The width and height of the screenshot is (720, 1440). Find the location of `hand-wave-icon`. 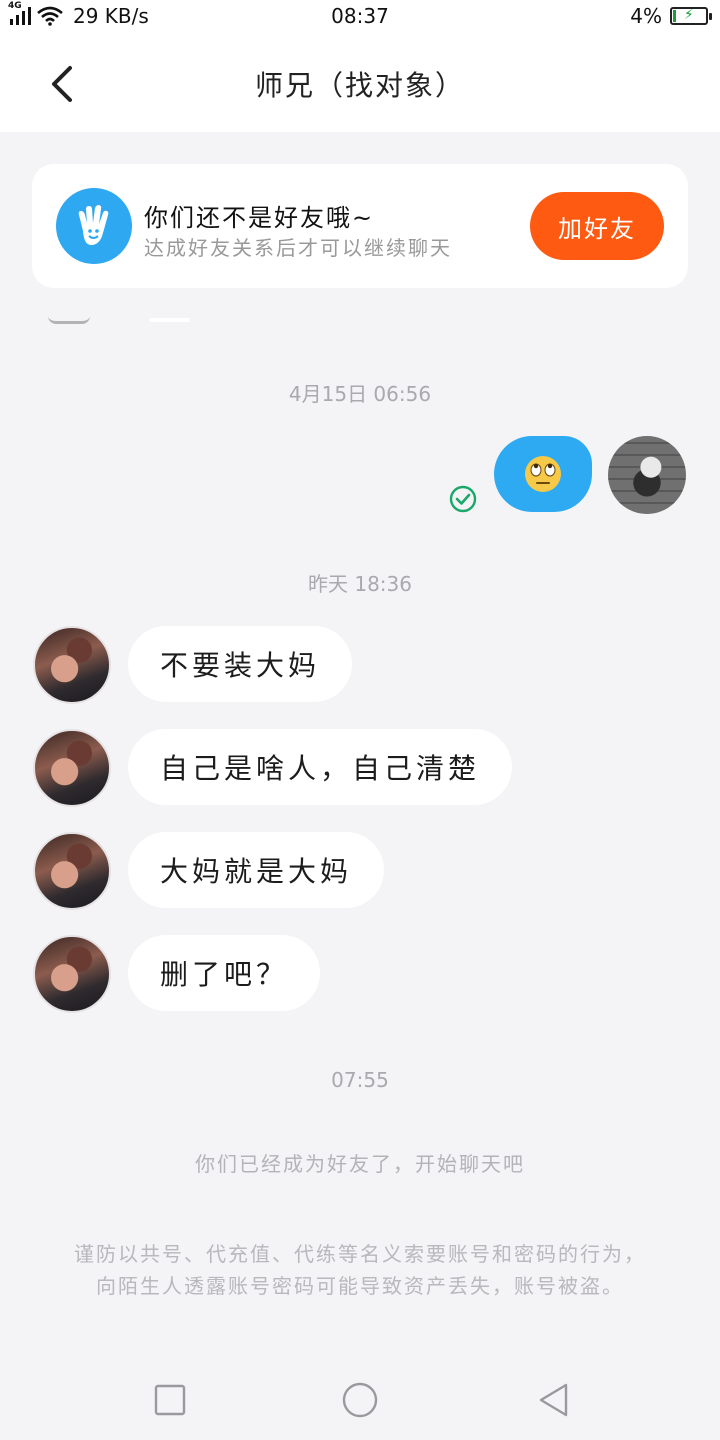

hand-wave-icon is located at coordinates (94, 226).